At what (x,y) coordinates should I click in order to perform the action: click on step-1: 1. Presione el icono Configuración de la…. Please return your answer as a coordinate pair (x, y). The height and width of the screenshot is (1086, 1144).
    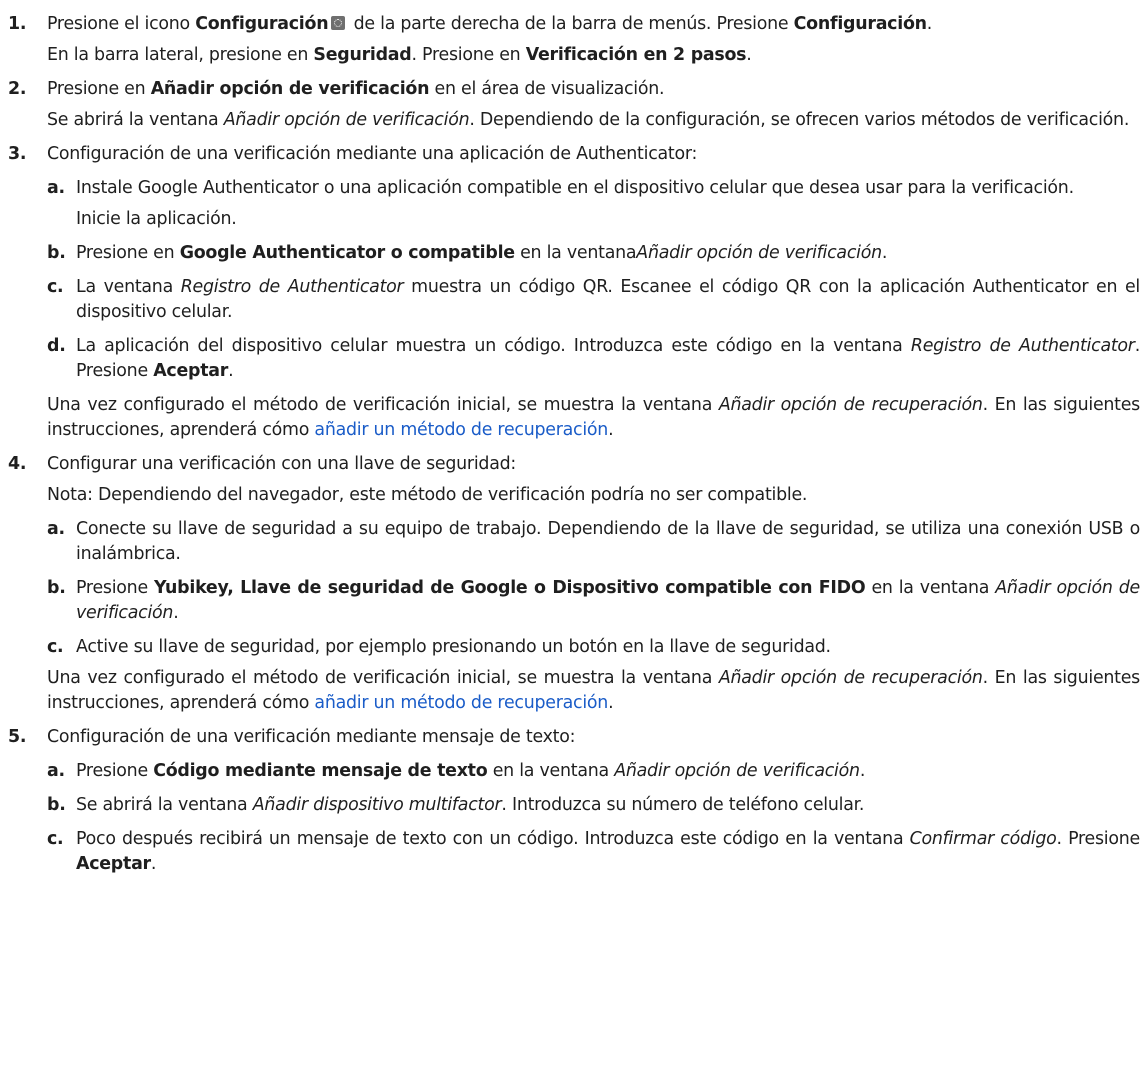
    Looking at the image, I should click on (574, 40).